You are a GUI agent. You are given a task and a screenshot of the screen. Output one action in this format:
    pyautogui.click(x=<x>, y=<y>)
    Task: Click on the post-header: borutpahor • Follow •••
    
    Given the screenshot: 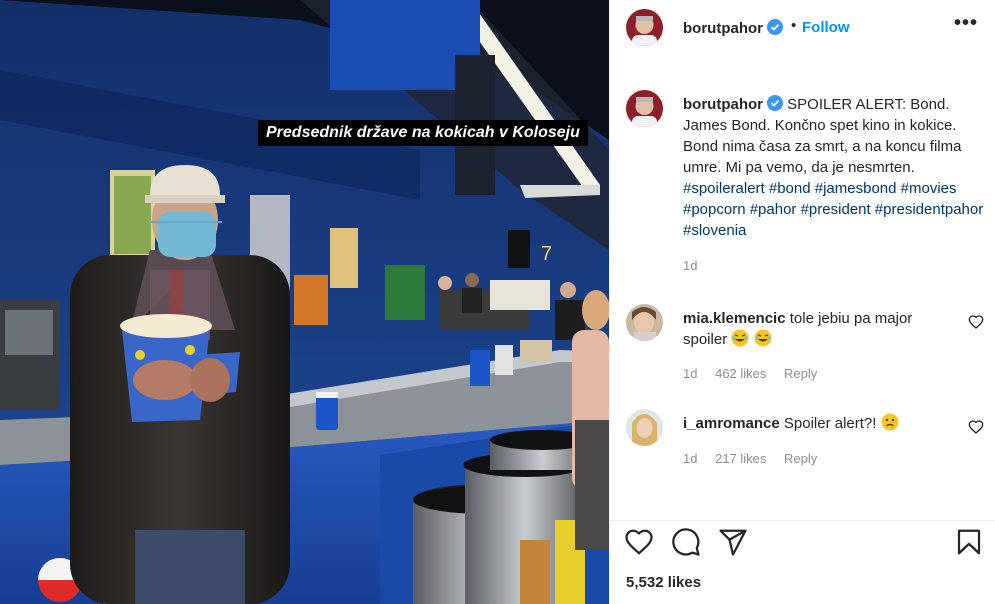 What is the action you would take?
    pyautogui.click(x=802, y=29)
    